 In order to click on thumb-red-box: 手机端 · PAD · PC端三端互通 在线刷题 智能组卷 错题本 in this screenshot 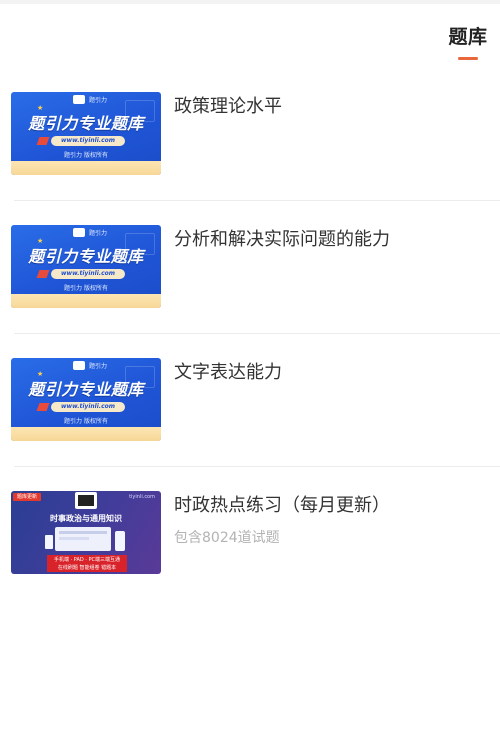, I will do `click(87, 563)`.